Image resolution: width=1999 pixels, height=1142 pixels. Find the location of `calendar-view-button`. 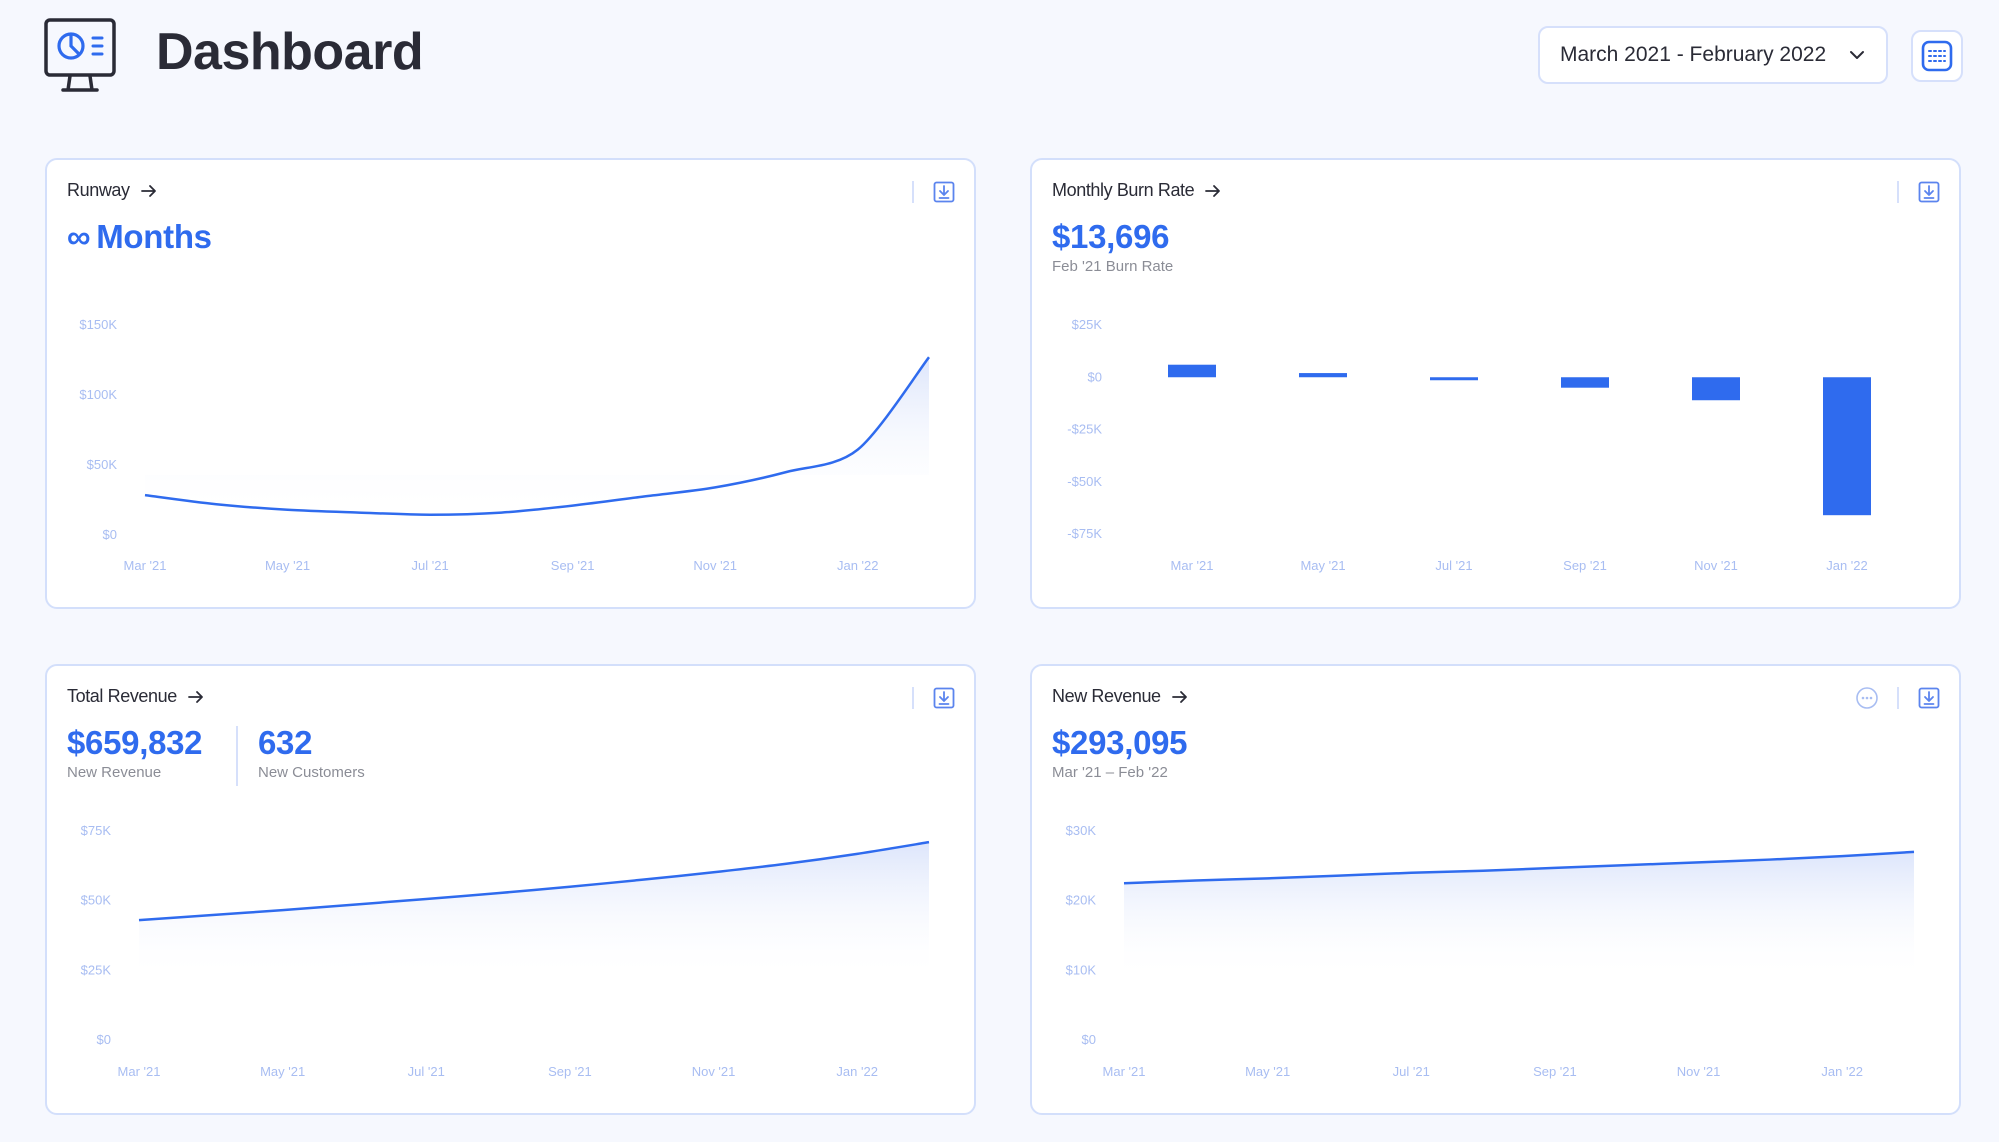

calendar-view-button is located at coordinates (1937, 56).